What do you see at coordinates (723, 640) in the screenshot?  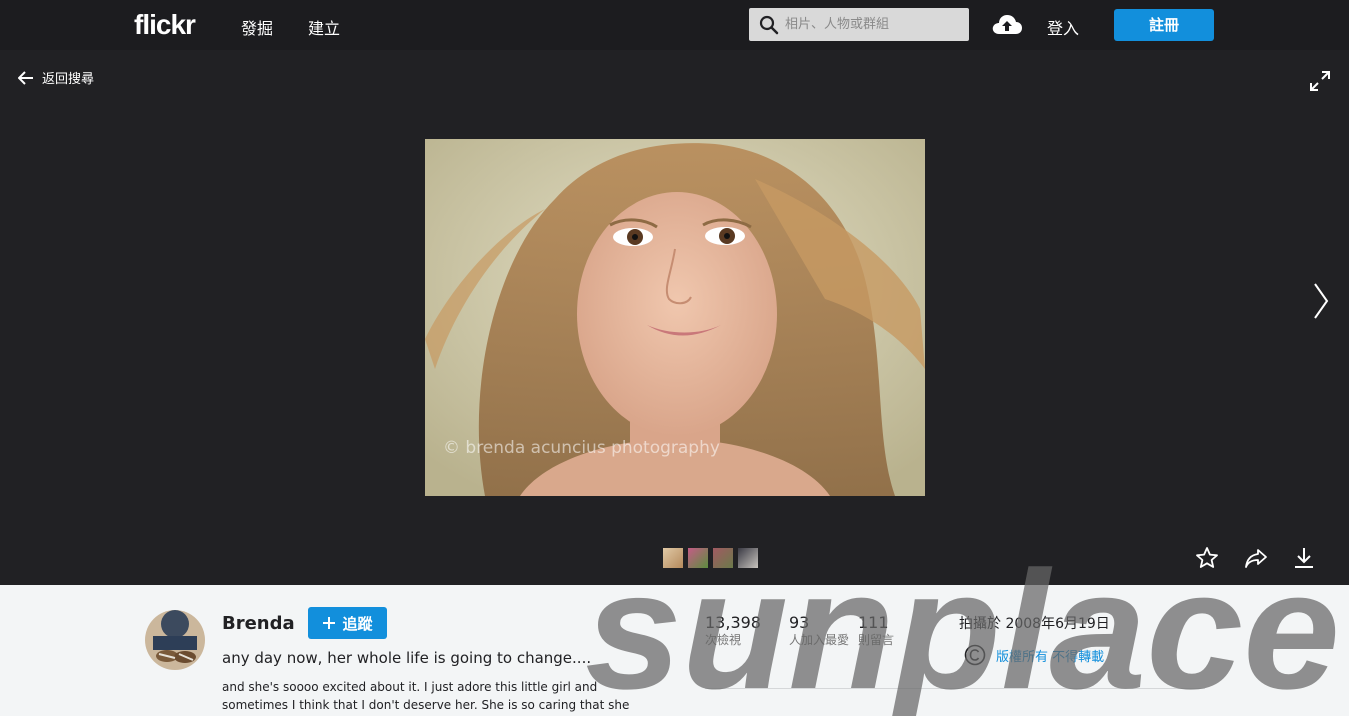 I see `stat-label: 次檢視` at bounding box center [723, 640].